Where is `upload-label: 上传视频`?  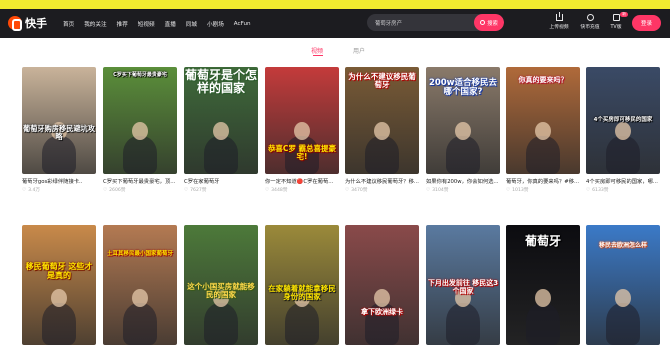
upload-label: 上传视频 is located at coordinates (559, 27).